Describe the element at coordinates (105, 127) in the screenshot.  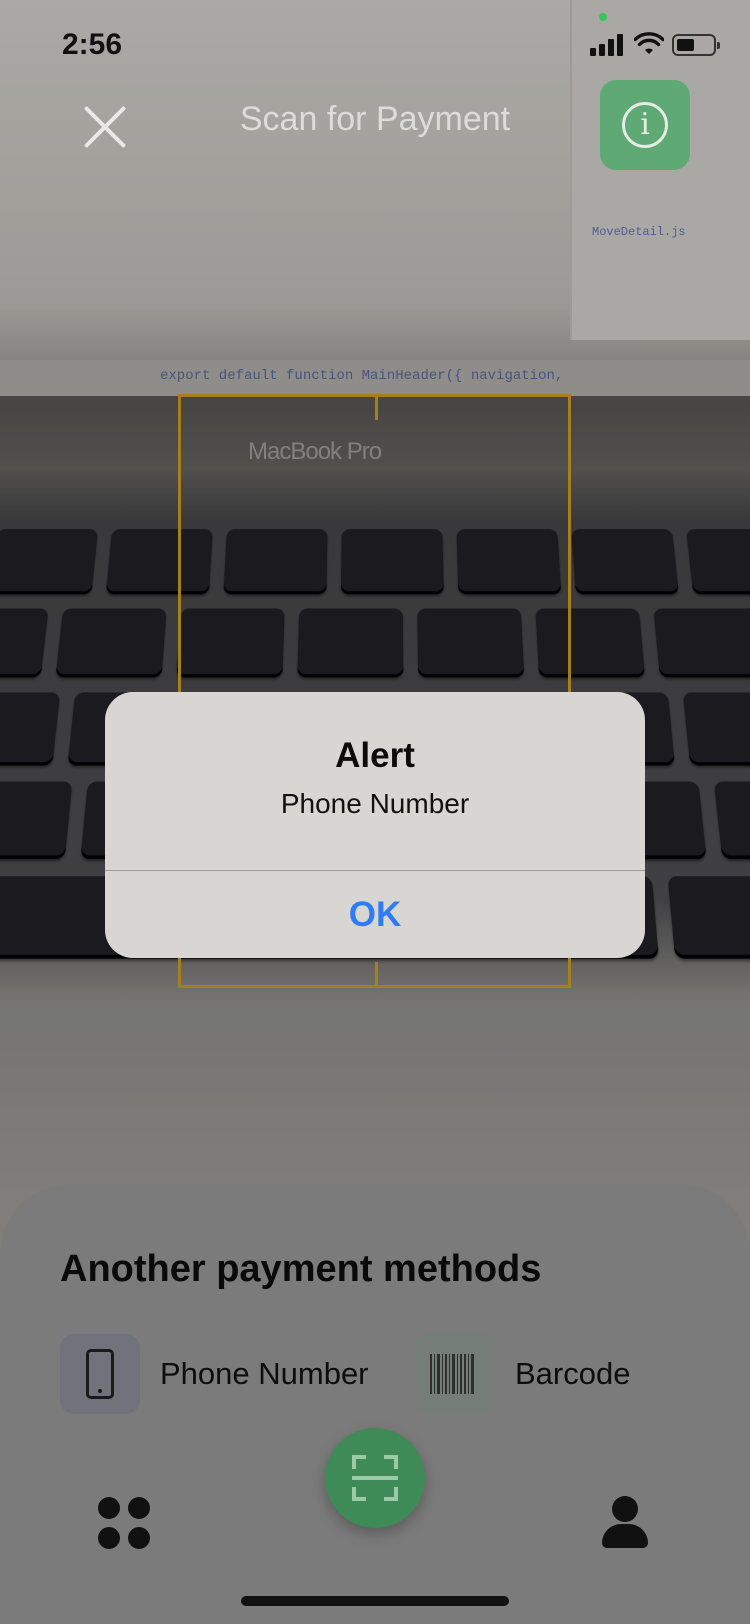
I see `close-icon` at that location.